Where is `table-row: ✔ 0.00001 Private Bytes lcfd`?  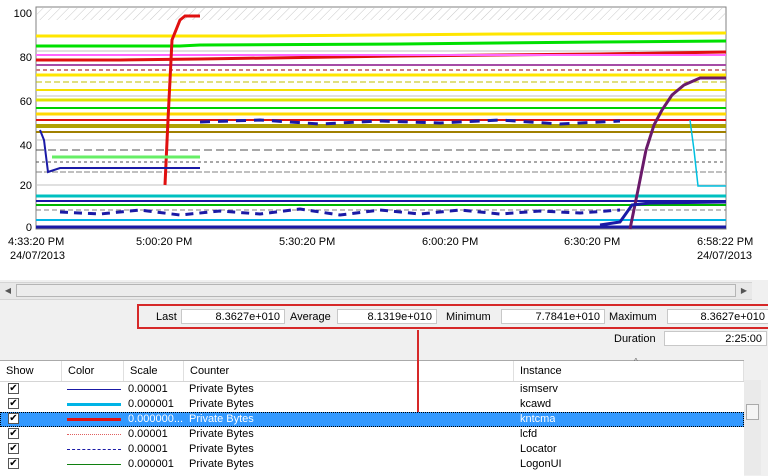 table-row: ✔ 0.00001 Private Bytes lcfd is located at coordinates (372, 434).